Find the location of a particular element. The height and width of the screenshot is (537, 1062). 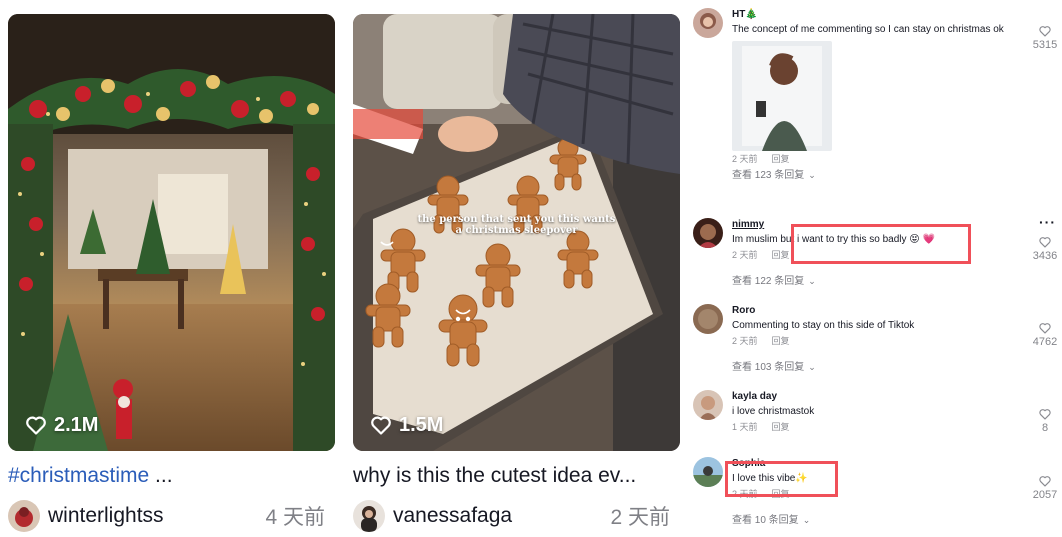

overlay-line-2: a christmas sleepover is located at coordinates (516, 230).